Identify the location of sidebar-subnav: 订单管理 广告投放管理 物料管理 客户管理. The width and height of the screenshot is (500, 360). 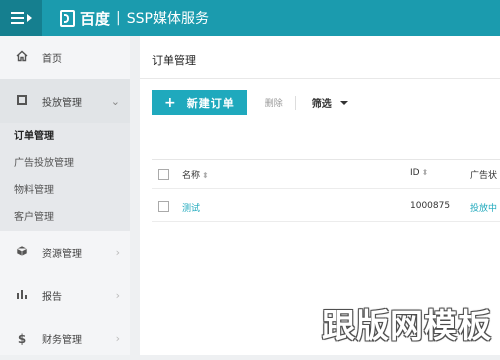
(65, 177).